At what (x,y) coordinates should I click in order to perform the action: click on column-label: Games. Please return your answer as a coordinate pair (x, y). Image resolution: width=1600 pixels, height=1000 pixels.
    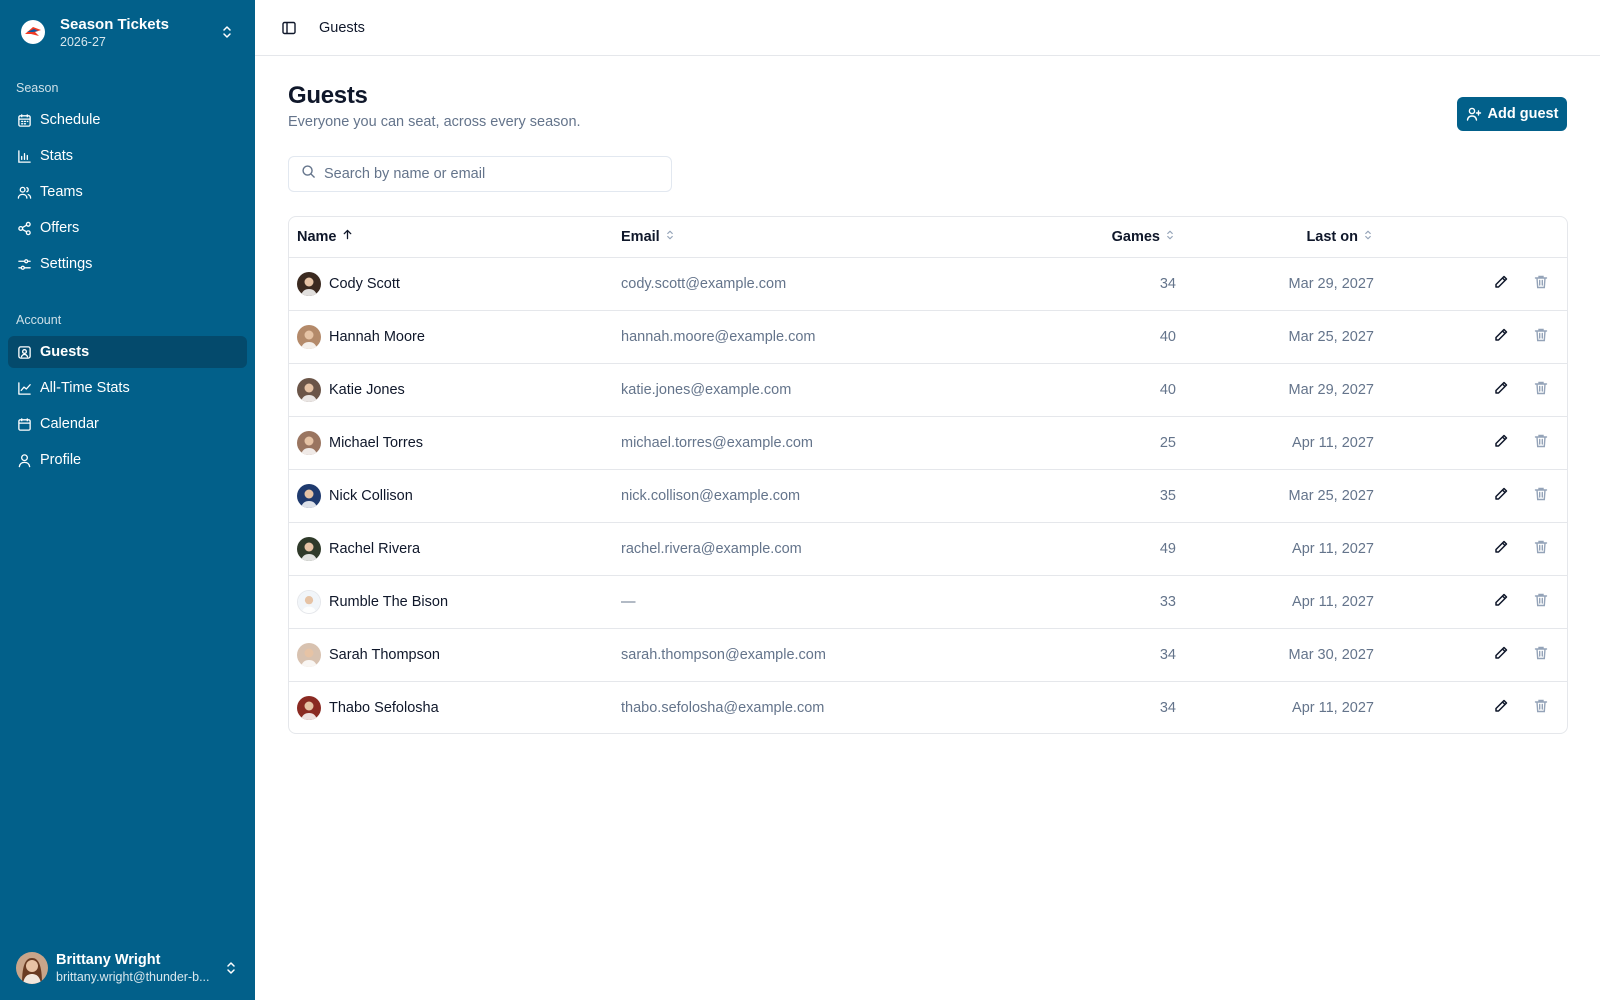
    Looking at the image, I should click on (1135, 236).